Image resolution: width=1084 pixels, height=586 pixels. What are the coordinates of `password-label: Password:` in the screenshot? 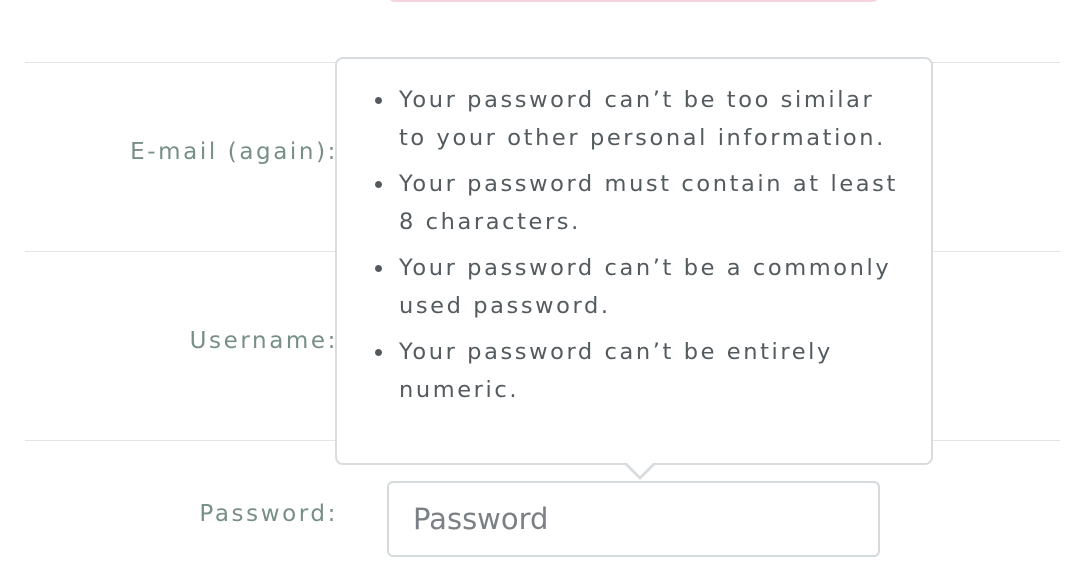 It's located at (268, 514).